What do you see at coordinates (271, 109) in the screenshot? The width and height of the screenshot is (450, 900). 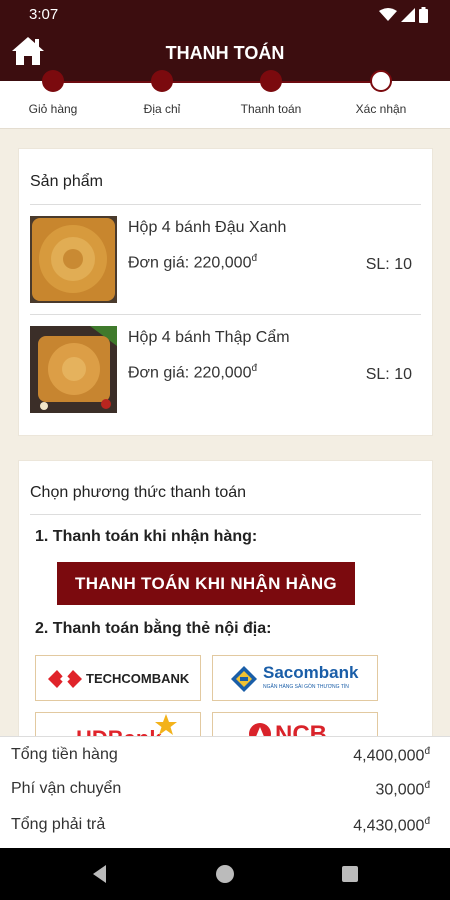 I see `step-label: Thanh toán` at bounding box center [271, 109].